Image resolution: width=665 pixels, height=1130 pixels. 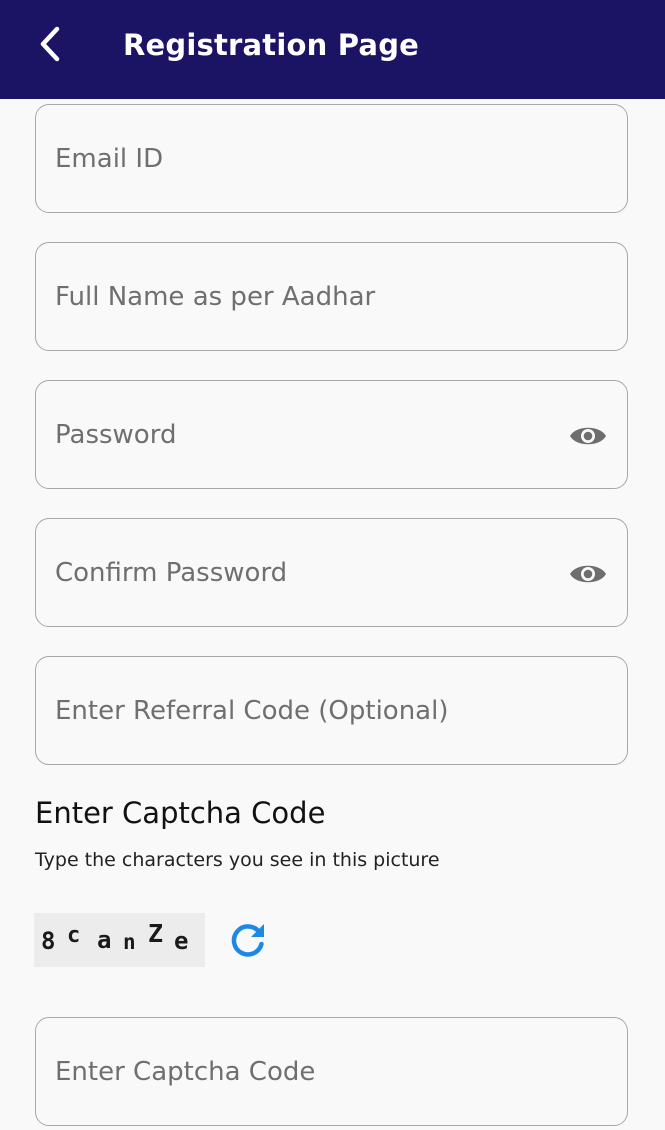 I want to click on captcha-char: e, so click(x=181, y=941).